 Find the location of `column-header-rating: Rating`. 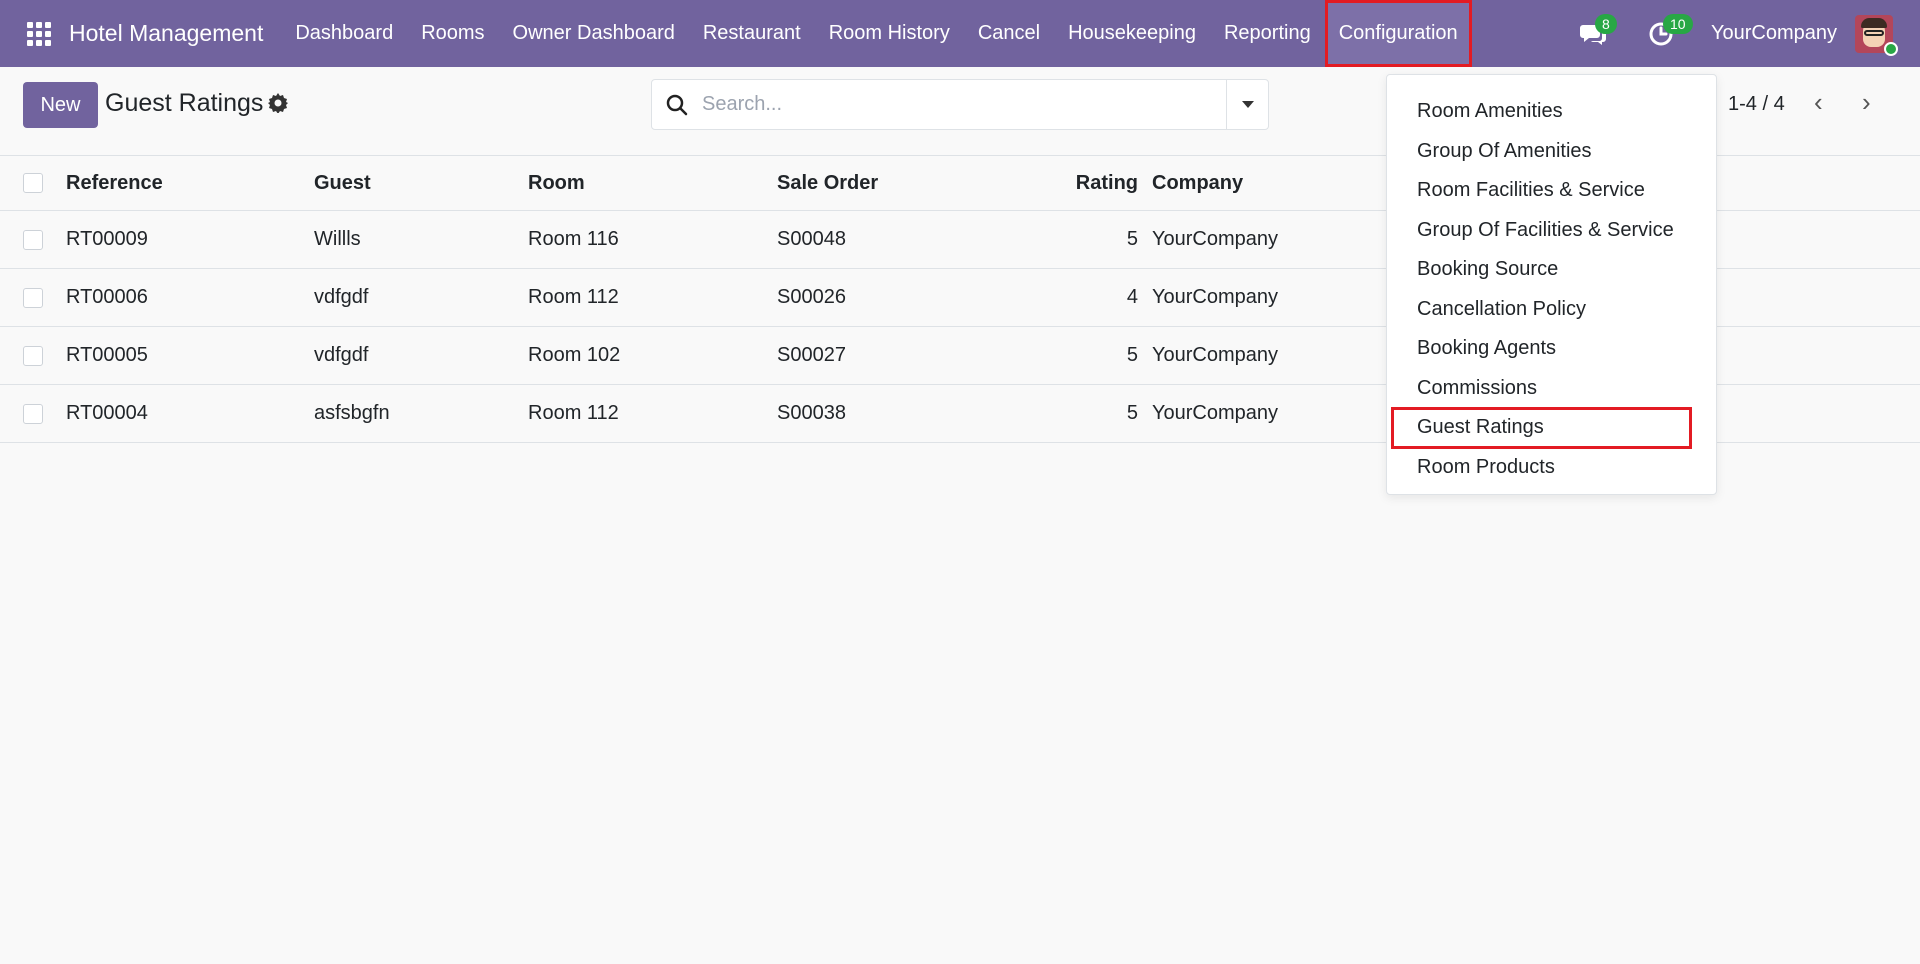

column-header-rating: Rating is located at coordinates (1069, 183).